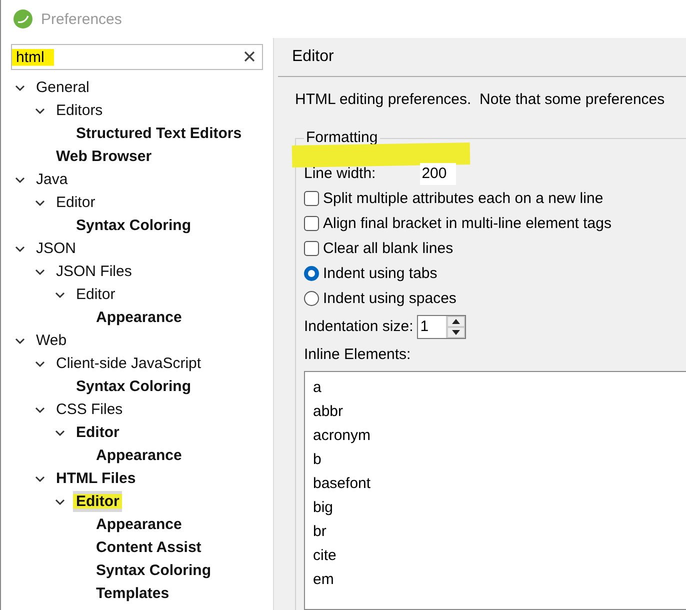 The width and height of the screenshot is (686, 610). I want to click on down-arrow-icon, so click(456, 332).